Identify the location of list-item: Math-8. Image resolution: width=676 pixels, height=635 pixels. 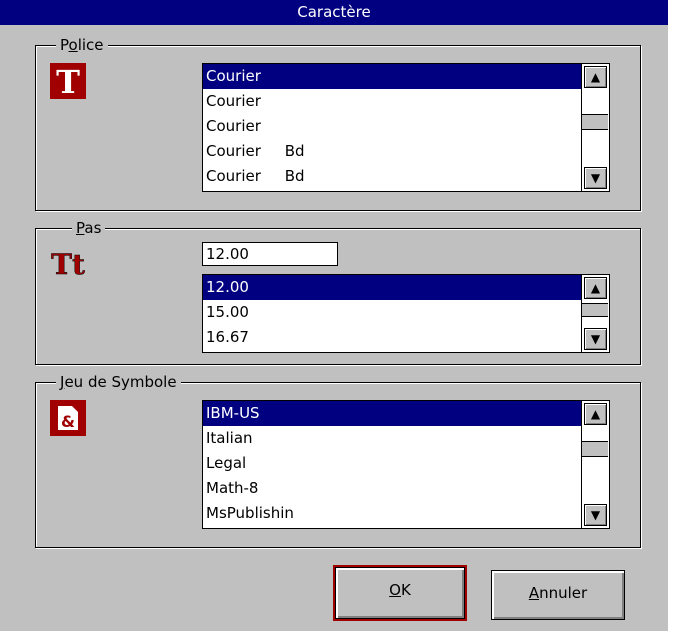
(406, 488).